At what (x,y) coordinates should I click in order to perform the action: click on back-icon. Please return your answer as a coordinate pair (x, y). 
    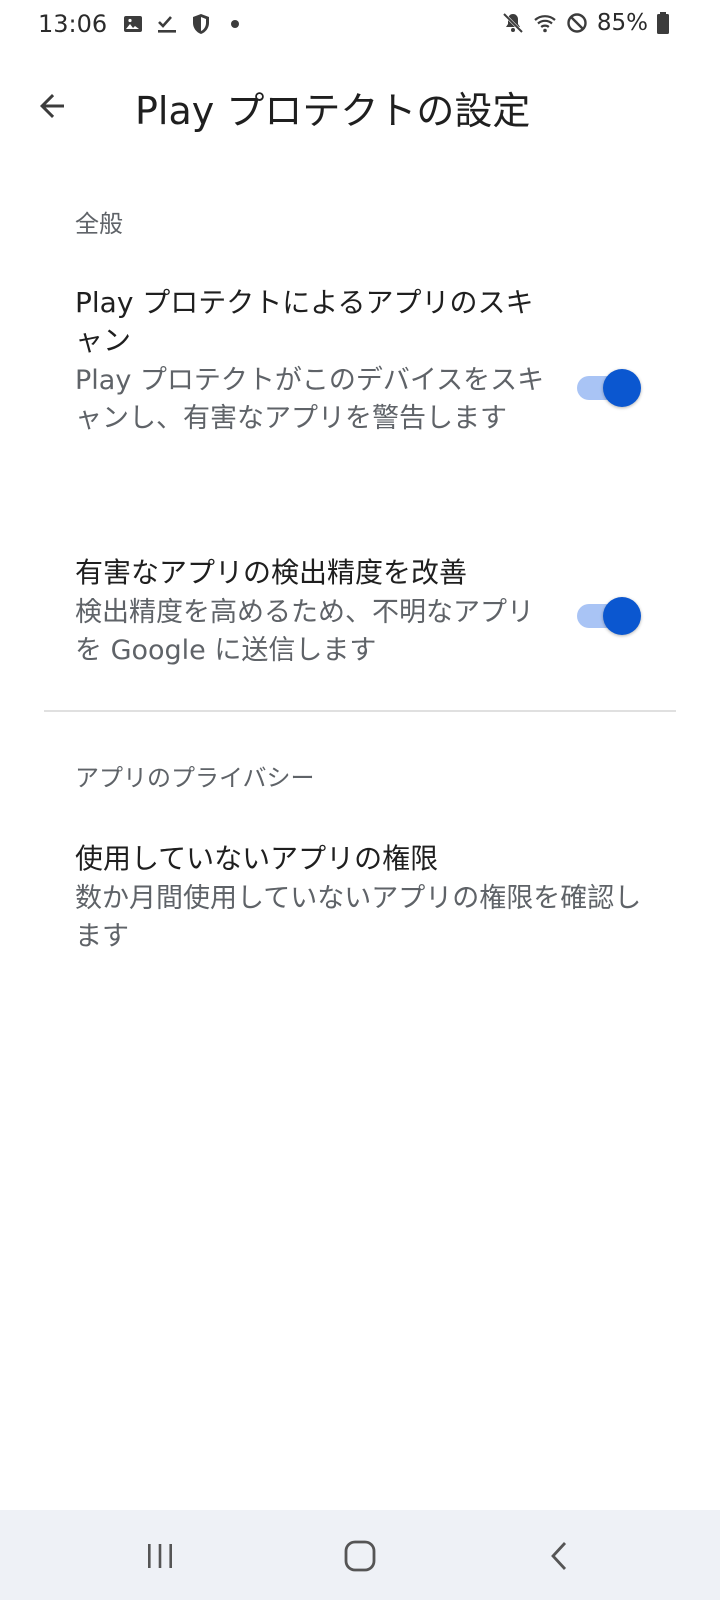
    Looking at the image, I should click on (560, 1556).